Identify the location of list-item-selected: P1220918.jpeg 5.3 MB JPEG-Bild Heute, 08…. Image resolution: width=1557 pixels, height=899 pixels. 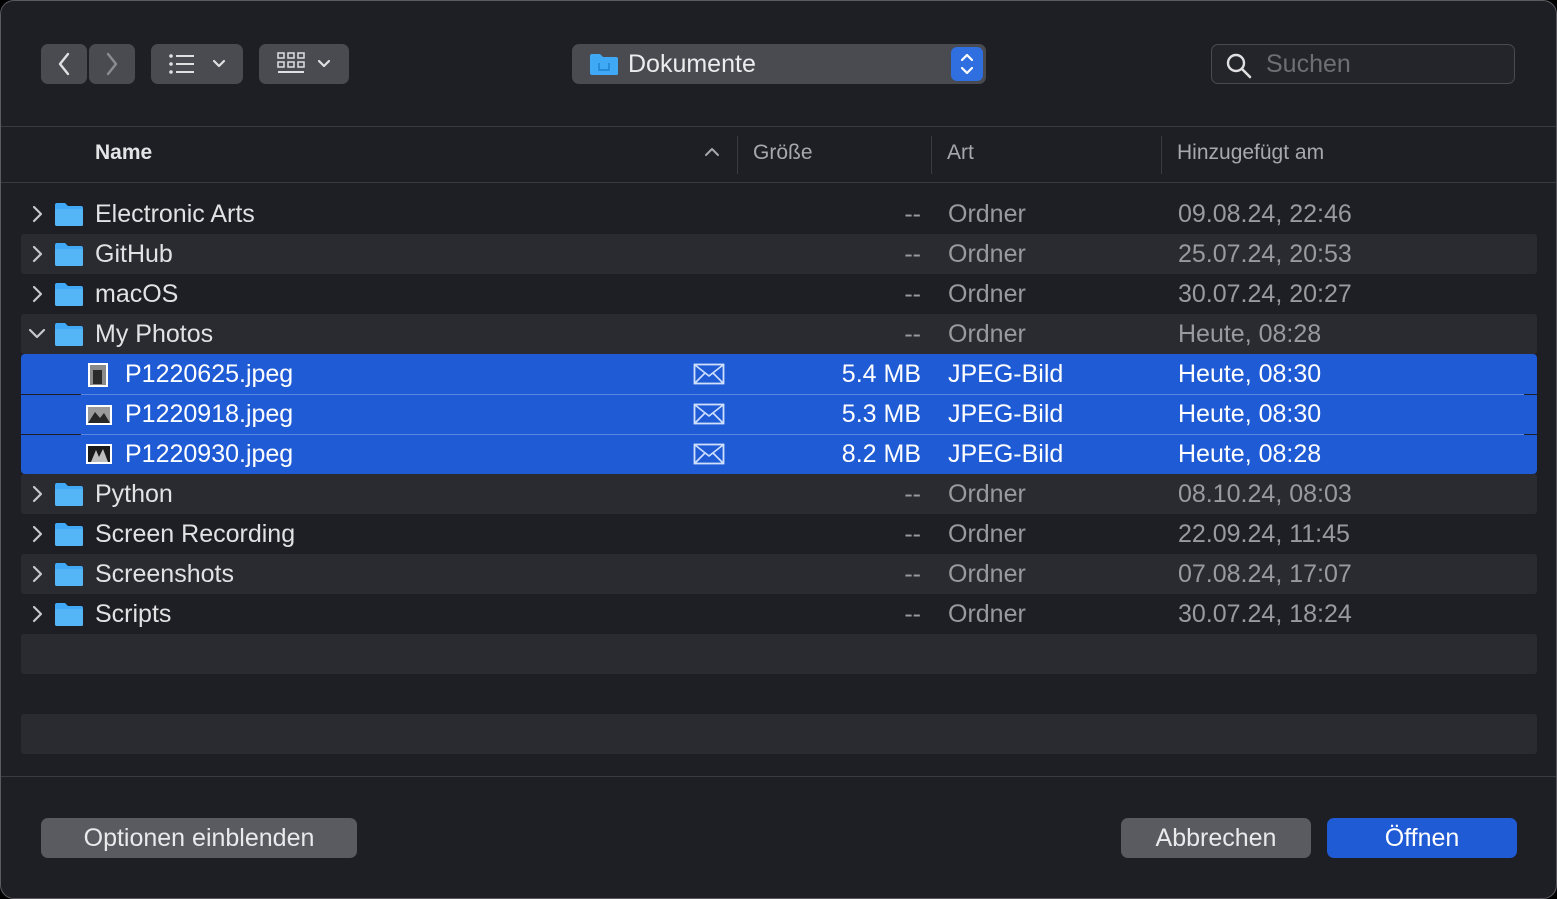
(779, 414).